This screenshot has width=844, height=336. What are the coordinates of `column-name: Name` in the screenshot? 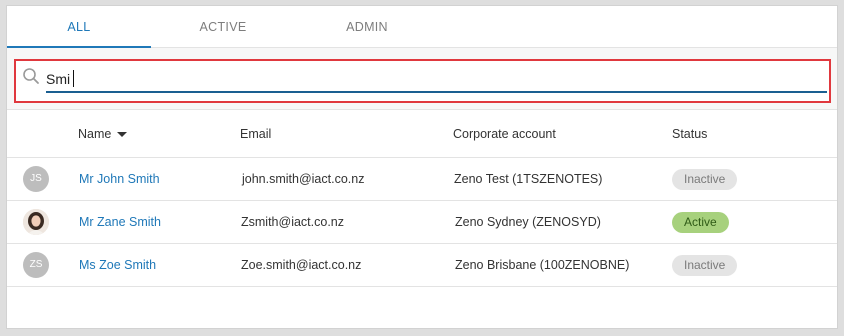 It's located at (103, 134).